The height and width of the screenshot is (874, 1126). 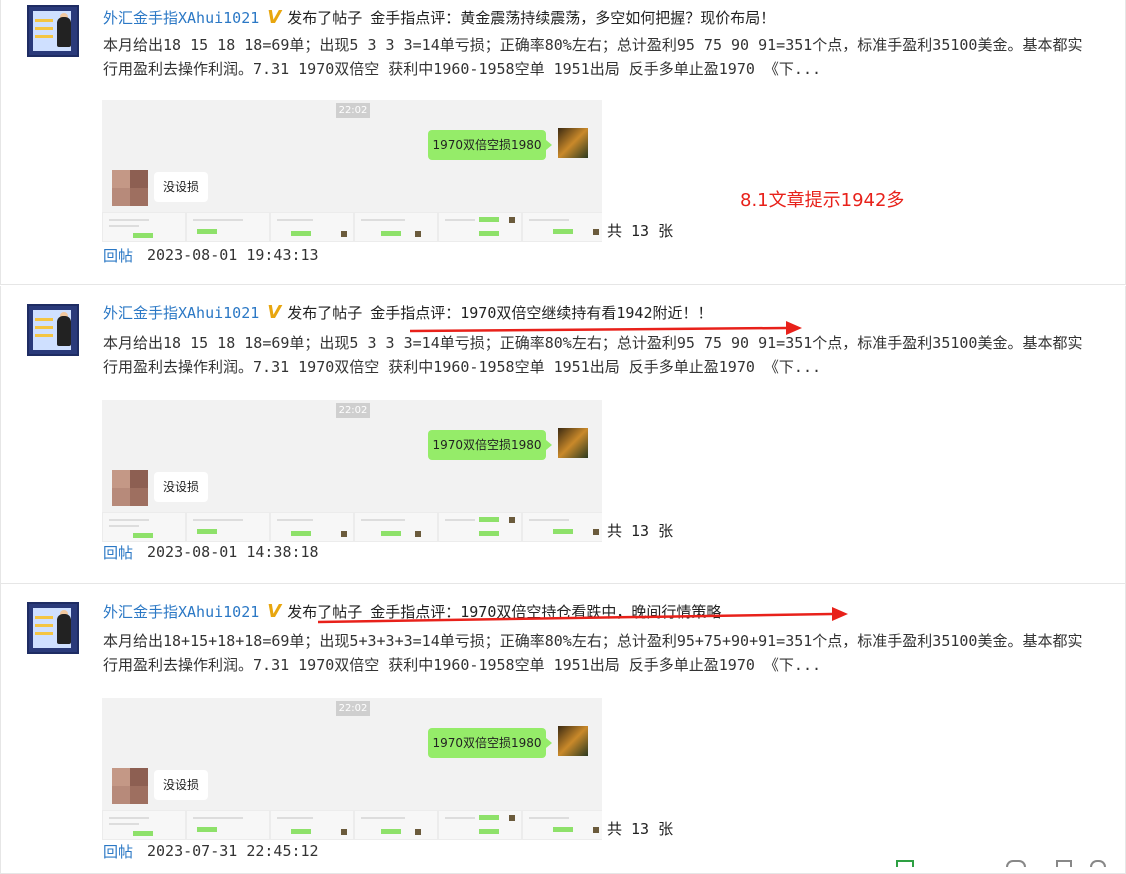 What do you see at coordinates (1064, 863) in the screenshot?
I see `like-icon` at bounding box center [1064, 863].